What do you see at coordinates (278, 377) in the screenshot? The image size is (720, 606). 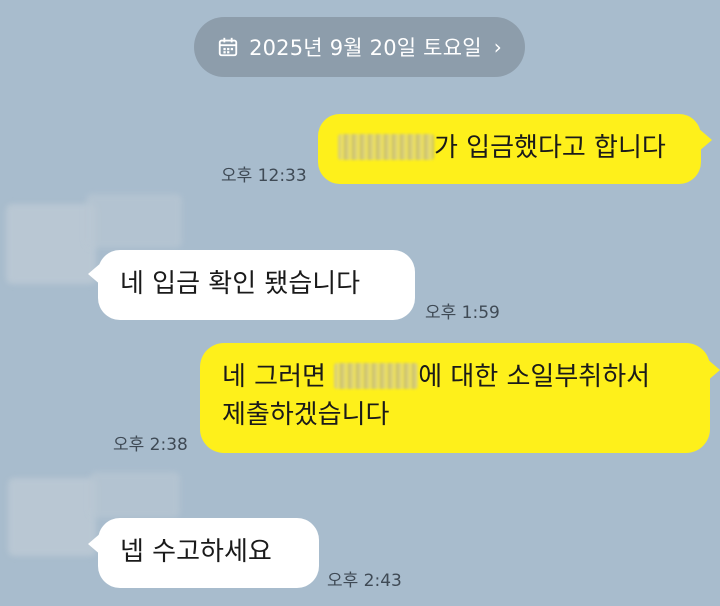 I see `message-text: 네 그러면` at bounding box center [278, 377].